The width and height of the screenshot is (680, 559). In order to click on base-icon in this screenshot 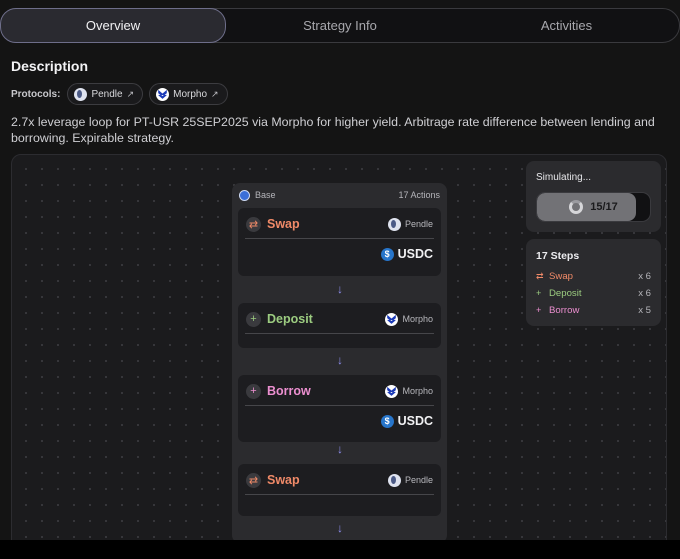, I will do `click(244, 195)`.